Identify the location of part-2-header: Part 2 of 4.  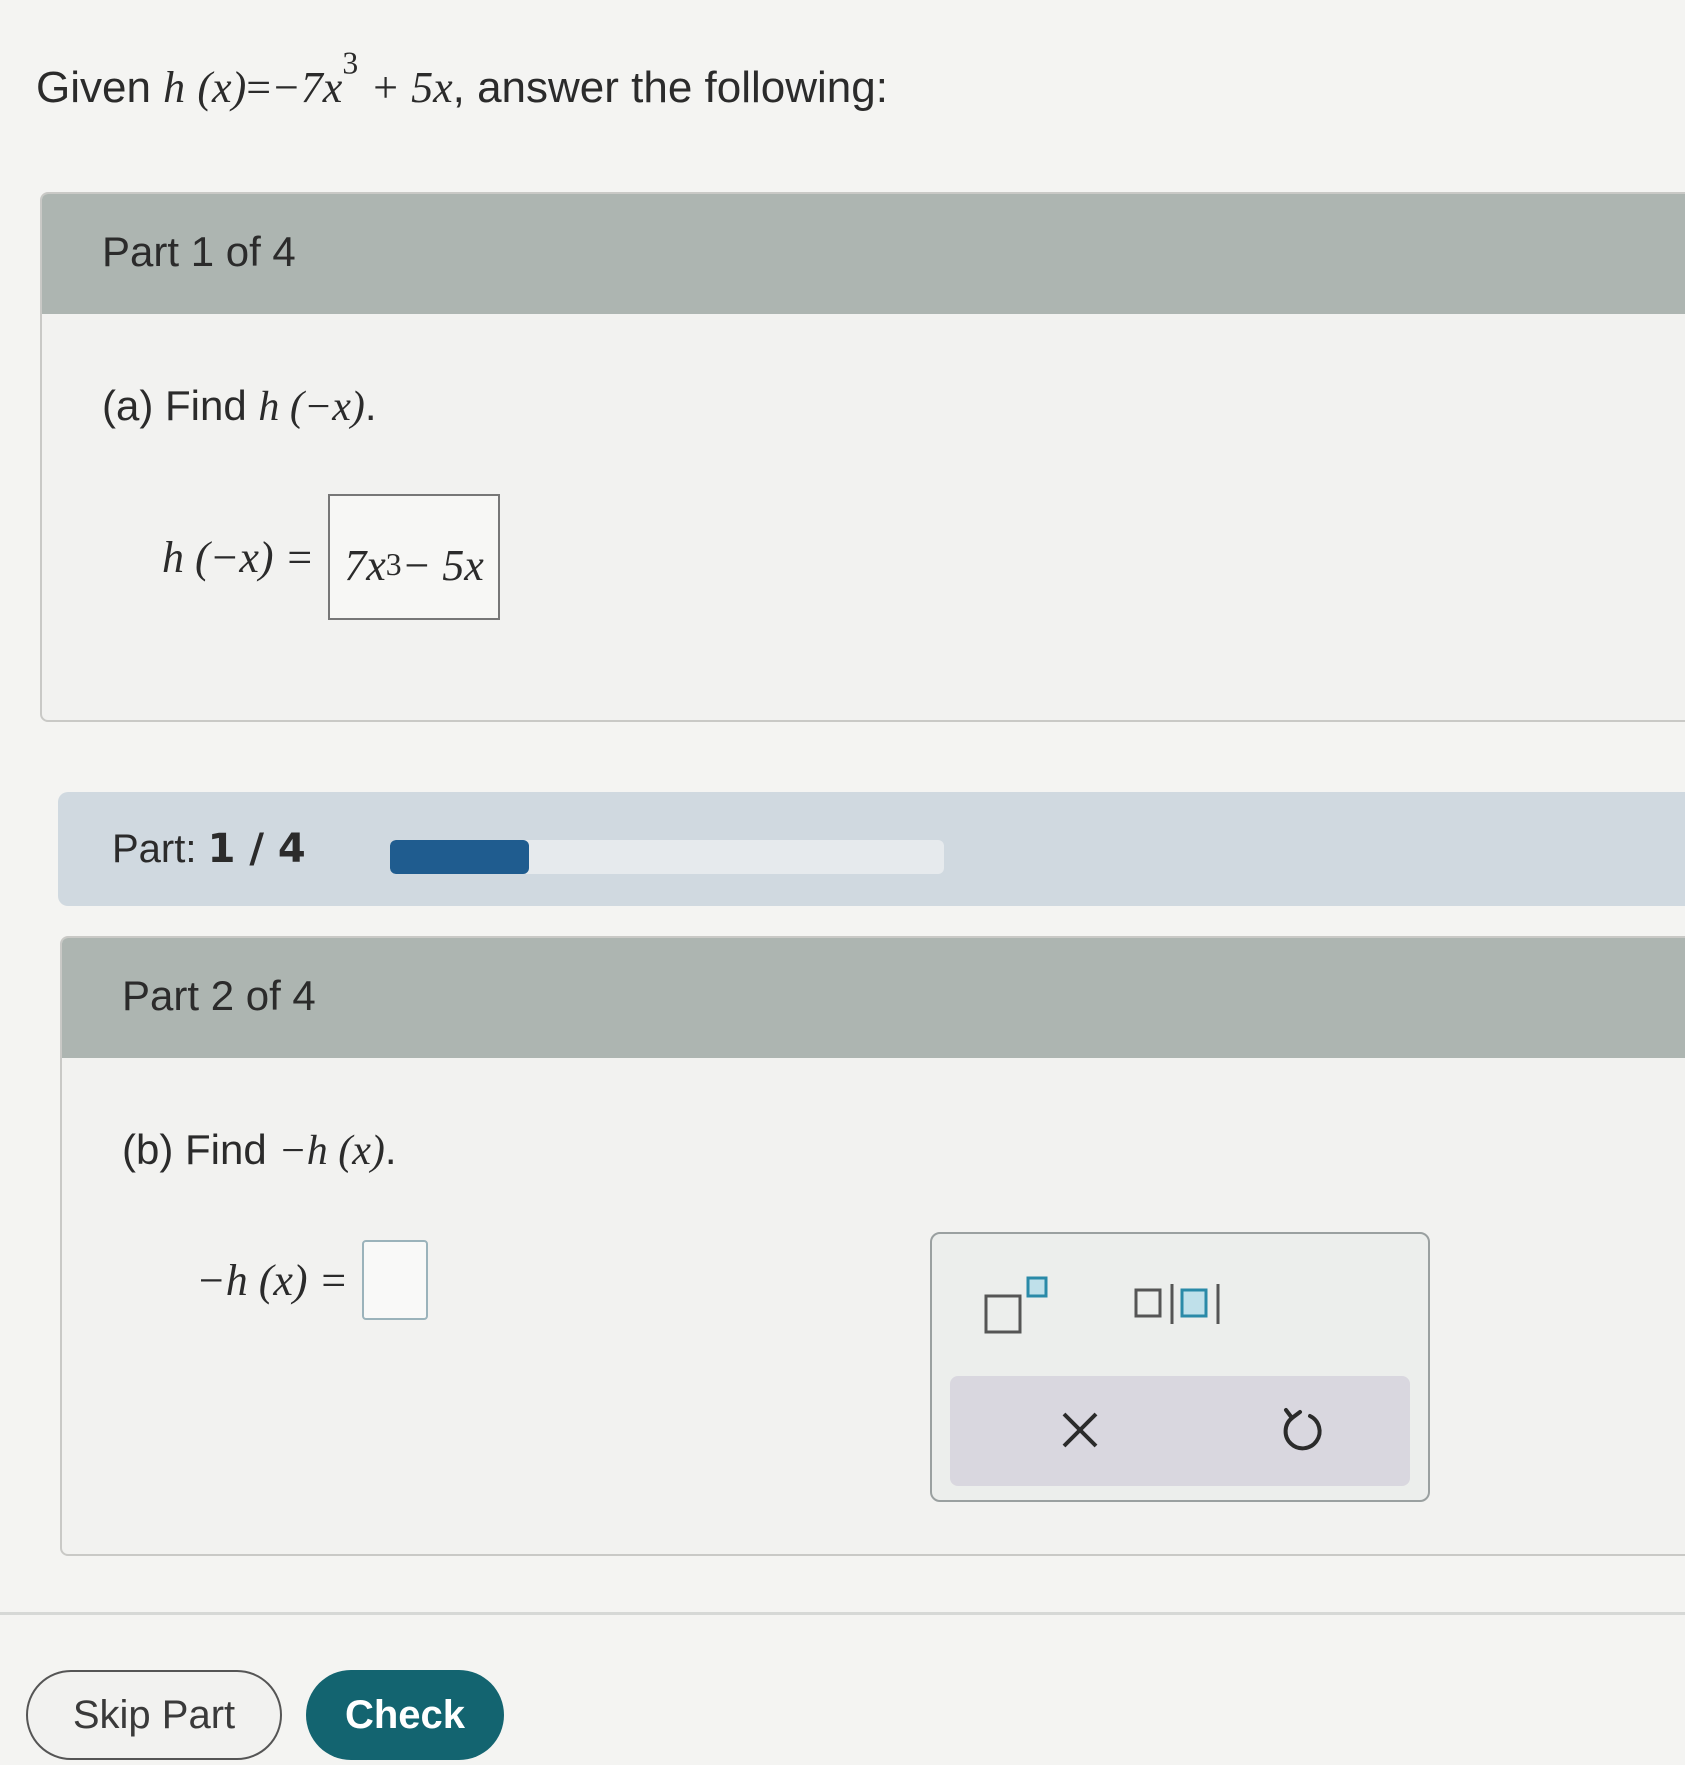
(873, 998).